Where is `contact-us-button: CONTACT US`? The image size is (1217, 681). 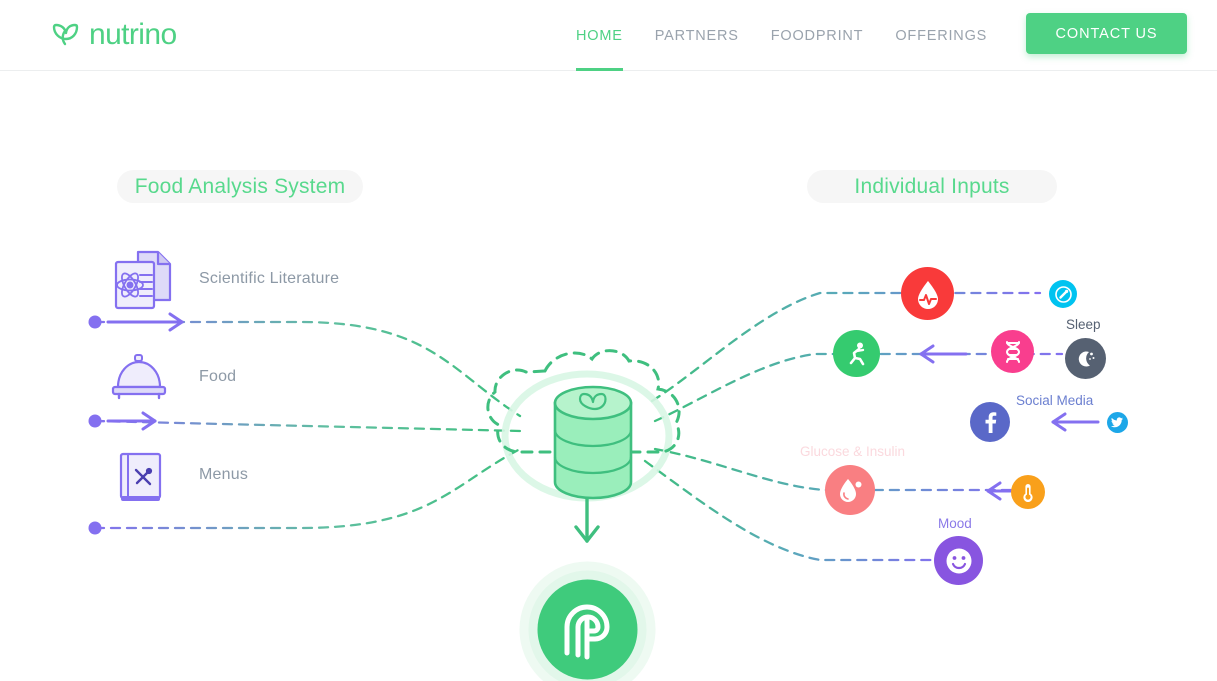 contact-us-button: CONTACT US is located at coordinates (1106, 33).